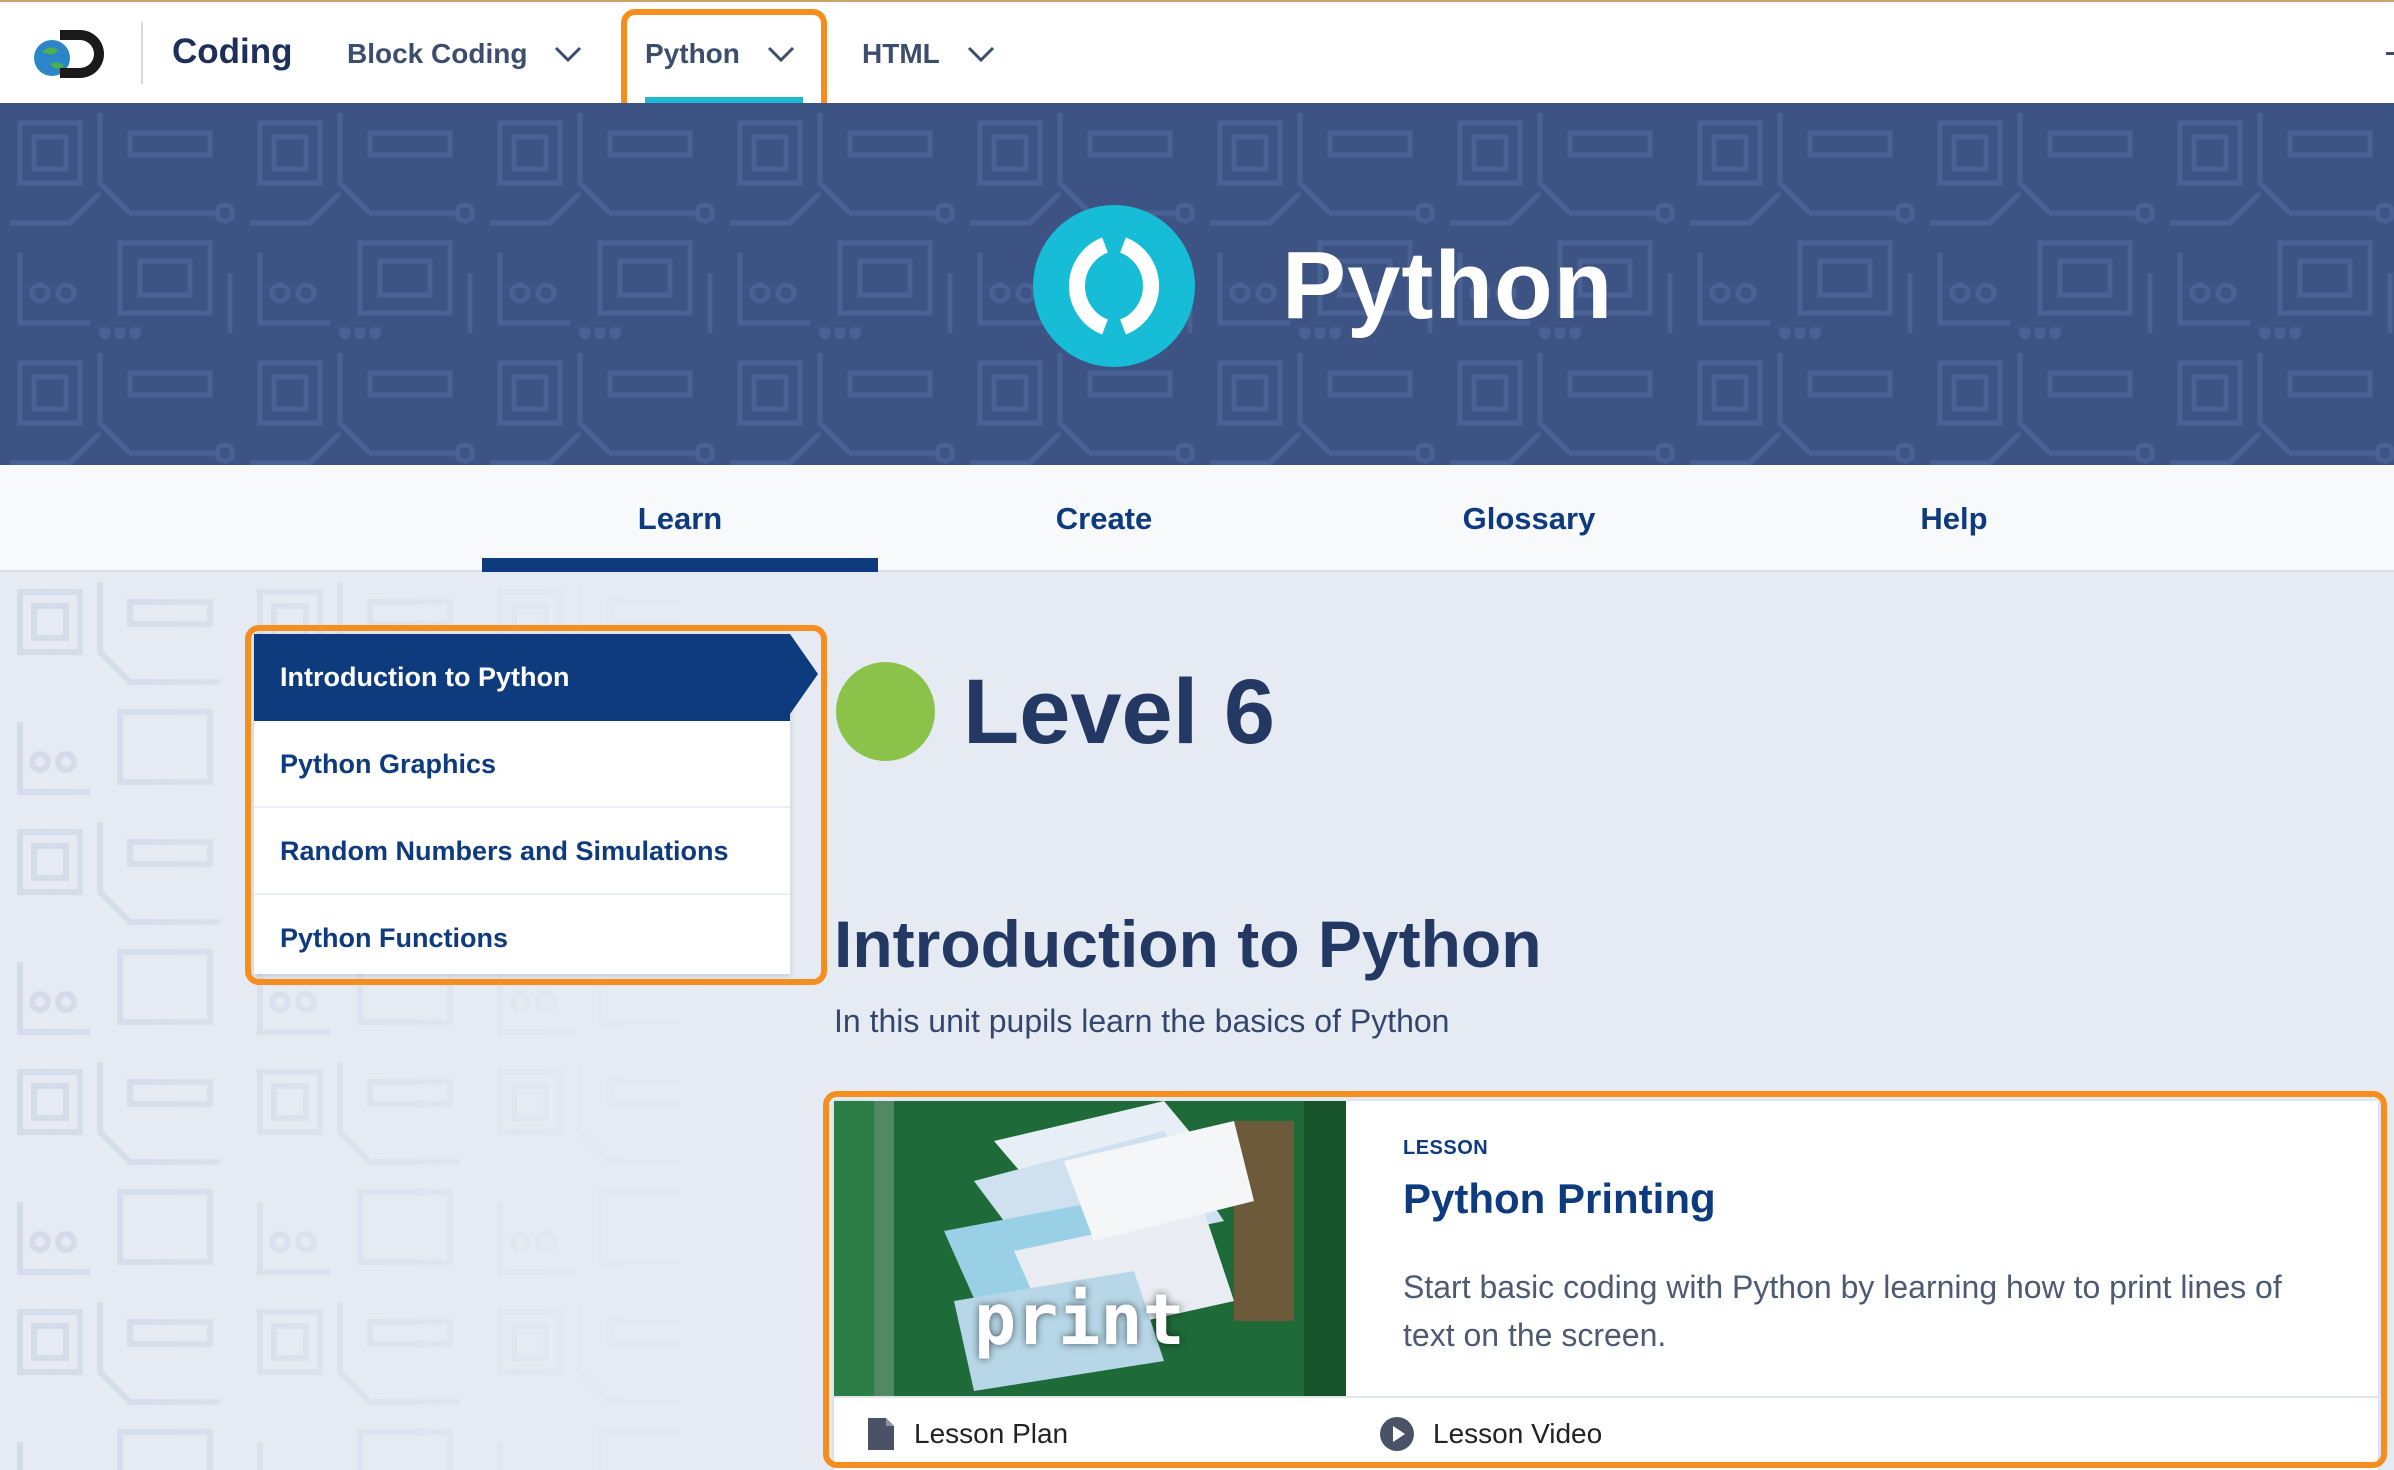  Describe the element at coordinates (1119, 712) in the screenshot. I see `level-title: Level 6` at that location.